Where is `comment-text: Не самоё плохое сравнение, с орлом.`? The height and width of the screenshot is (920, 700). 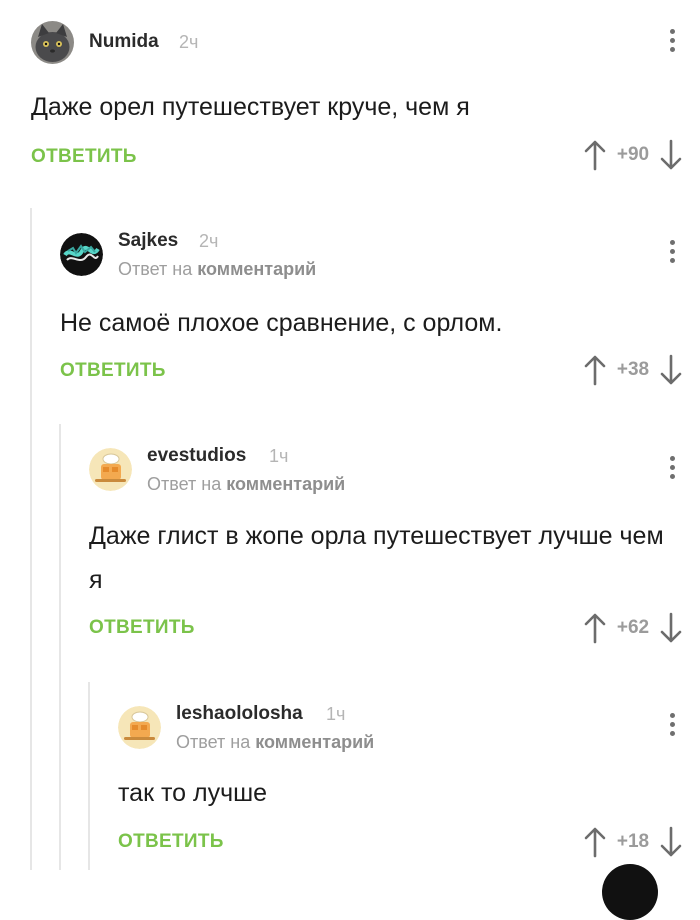
comment-text: Не самоё плохое сравнение, с орлом. is located at coordinates (281, 323).